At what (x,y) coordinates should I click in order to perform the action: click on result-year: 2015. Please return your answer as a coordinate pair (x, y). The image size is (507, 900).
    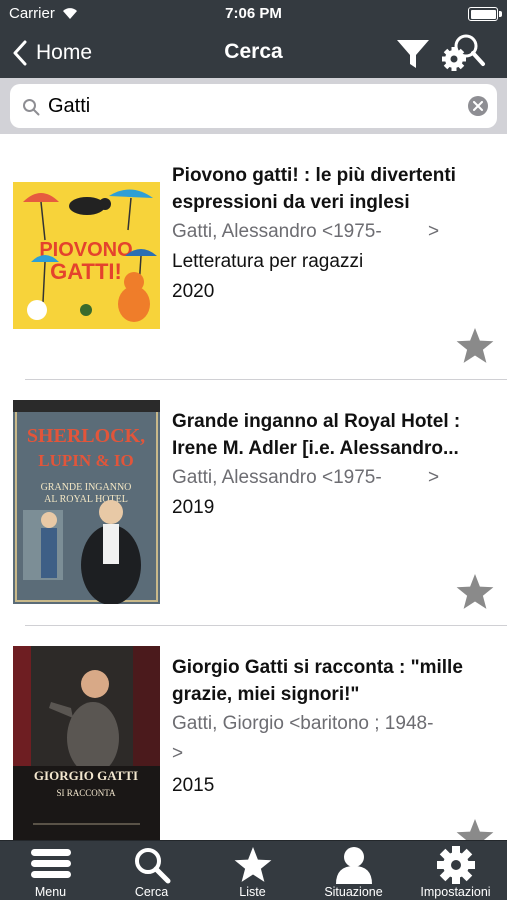
    Looking at the image, I should click on (193, 785).